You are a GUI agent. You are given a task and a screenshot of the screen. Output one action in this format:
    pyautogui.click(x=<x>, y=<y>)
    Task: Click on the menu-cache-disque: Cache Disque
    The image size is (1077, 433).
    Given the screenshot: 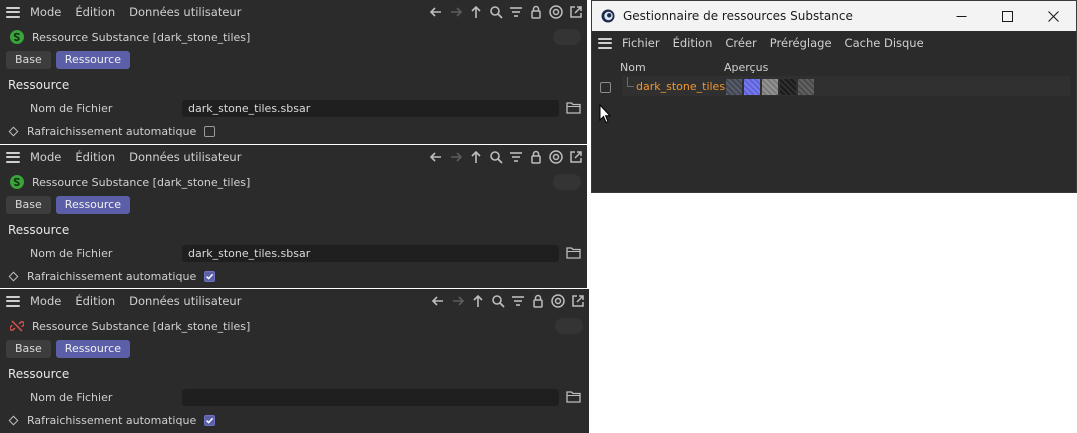 What is the action you would take?
    pyautogui.click(x=884, y=43)
    